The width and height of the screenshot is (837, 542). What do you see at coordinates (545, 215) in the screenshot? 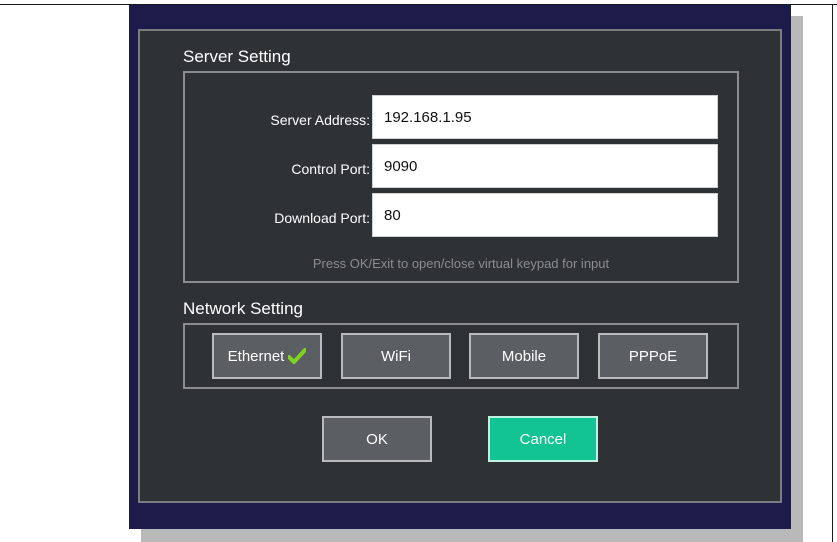
I see `download-port-input: 80` at bounding box center [545, 215].